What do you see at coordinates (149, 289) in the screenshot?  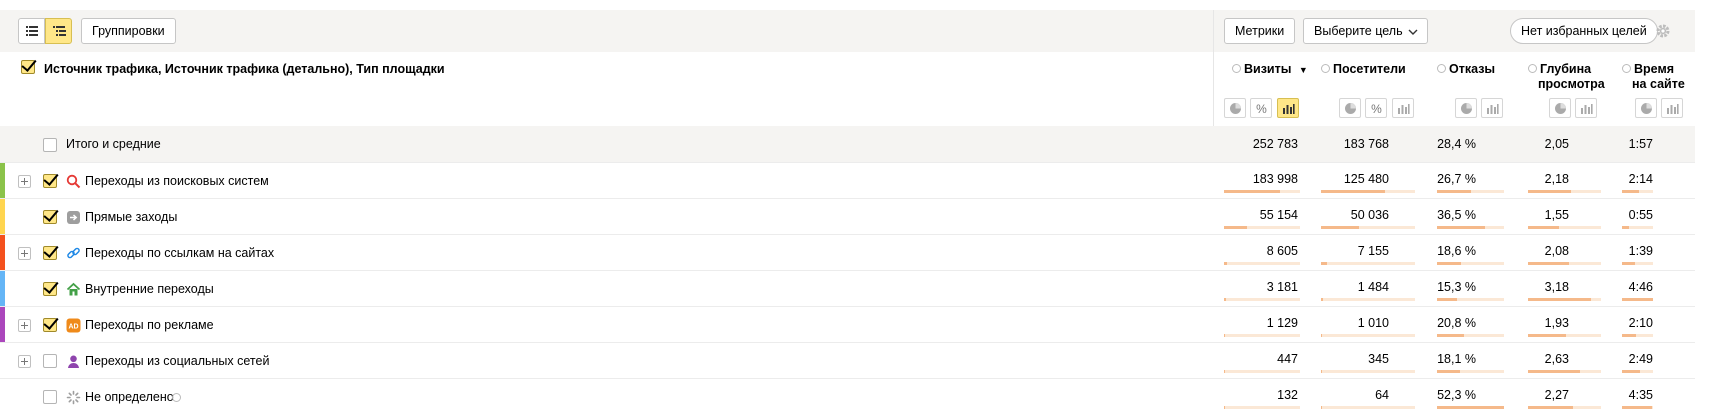 I see `row-label: Внутренние переходы` at bounding box center [149, 289].